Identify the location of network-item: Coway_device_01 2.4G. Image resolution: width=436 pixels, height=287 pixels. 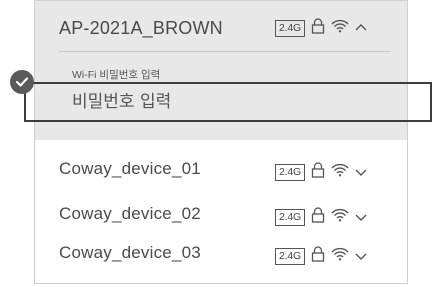
(221, 170).